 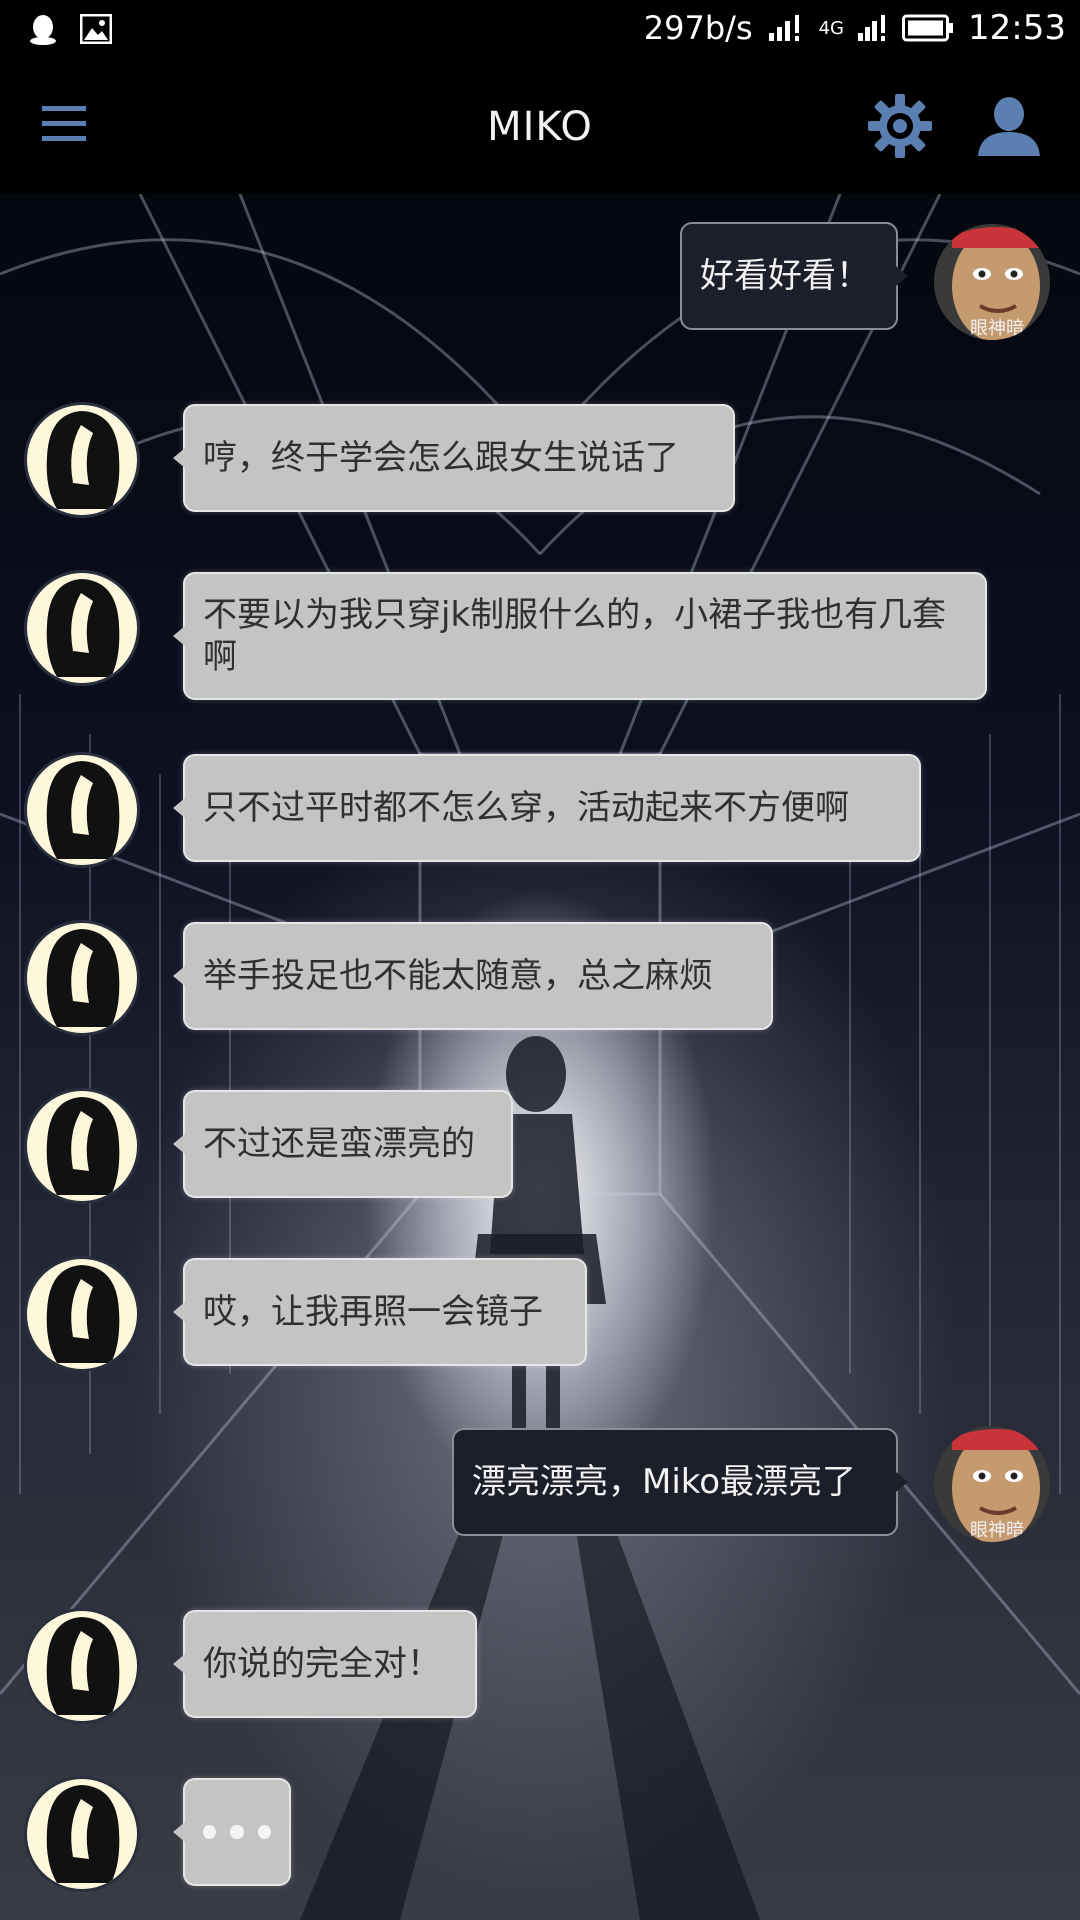 I want to click on message-bubble-miko: 不过还是蛮漂亮的, so click(x=343, y=1144).